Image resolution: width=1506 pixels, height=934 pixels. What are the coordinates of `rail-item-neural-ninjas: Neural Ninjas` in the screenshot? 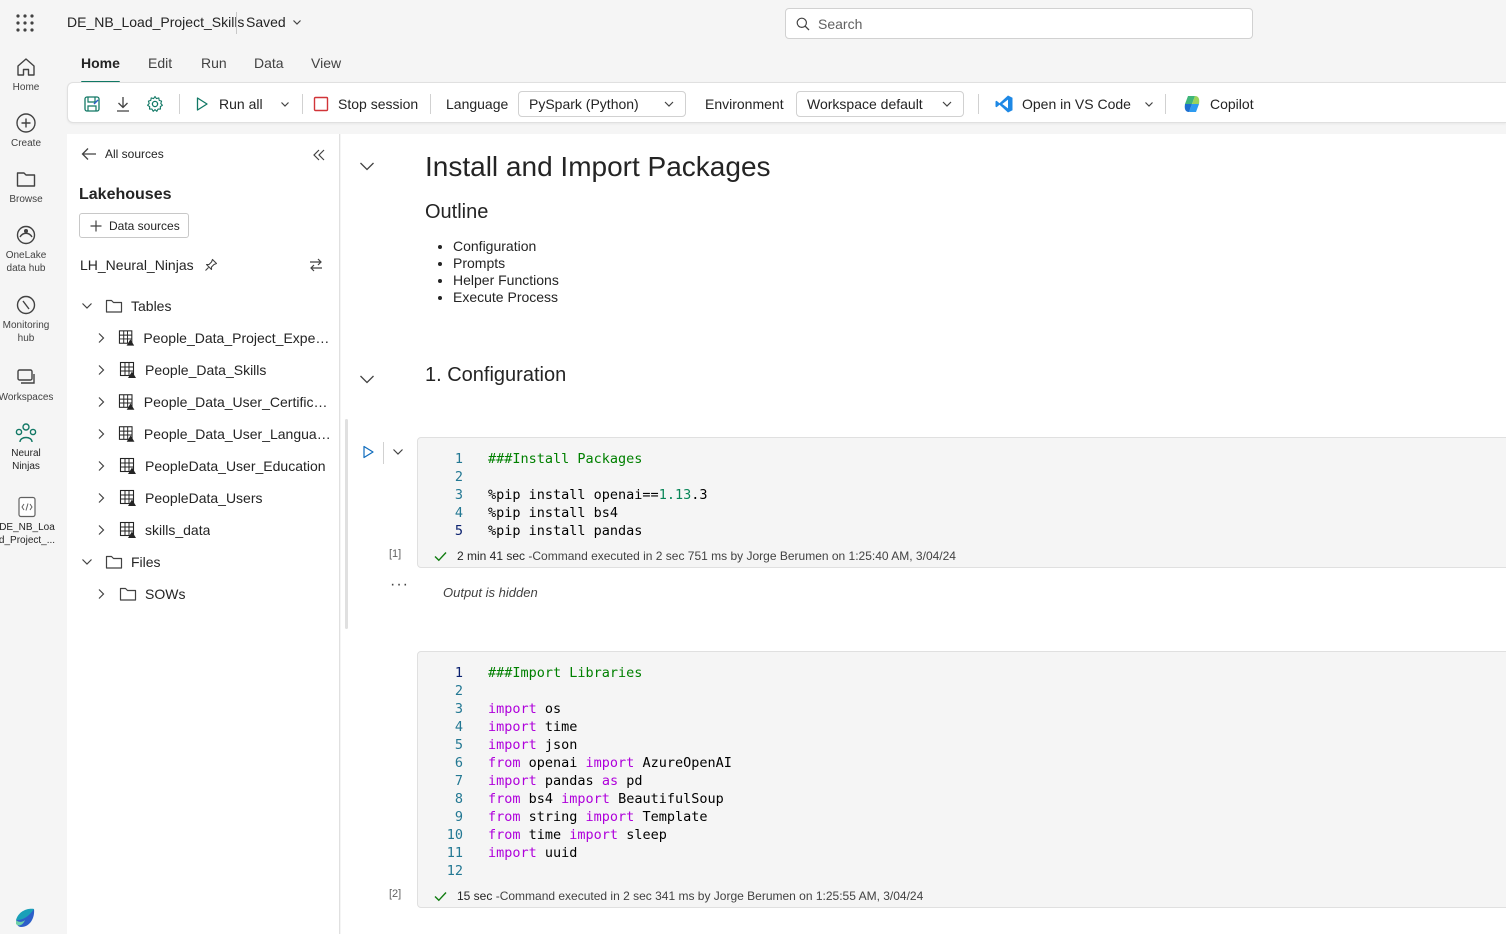 It's located at (26, 447).